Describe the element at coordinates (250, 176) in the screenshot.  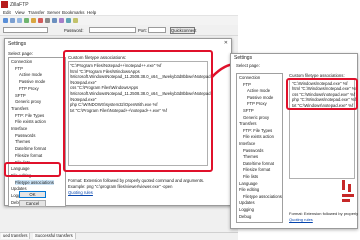
I see `tree-item: File lists` at that location.